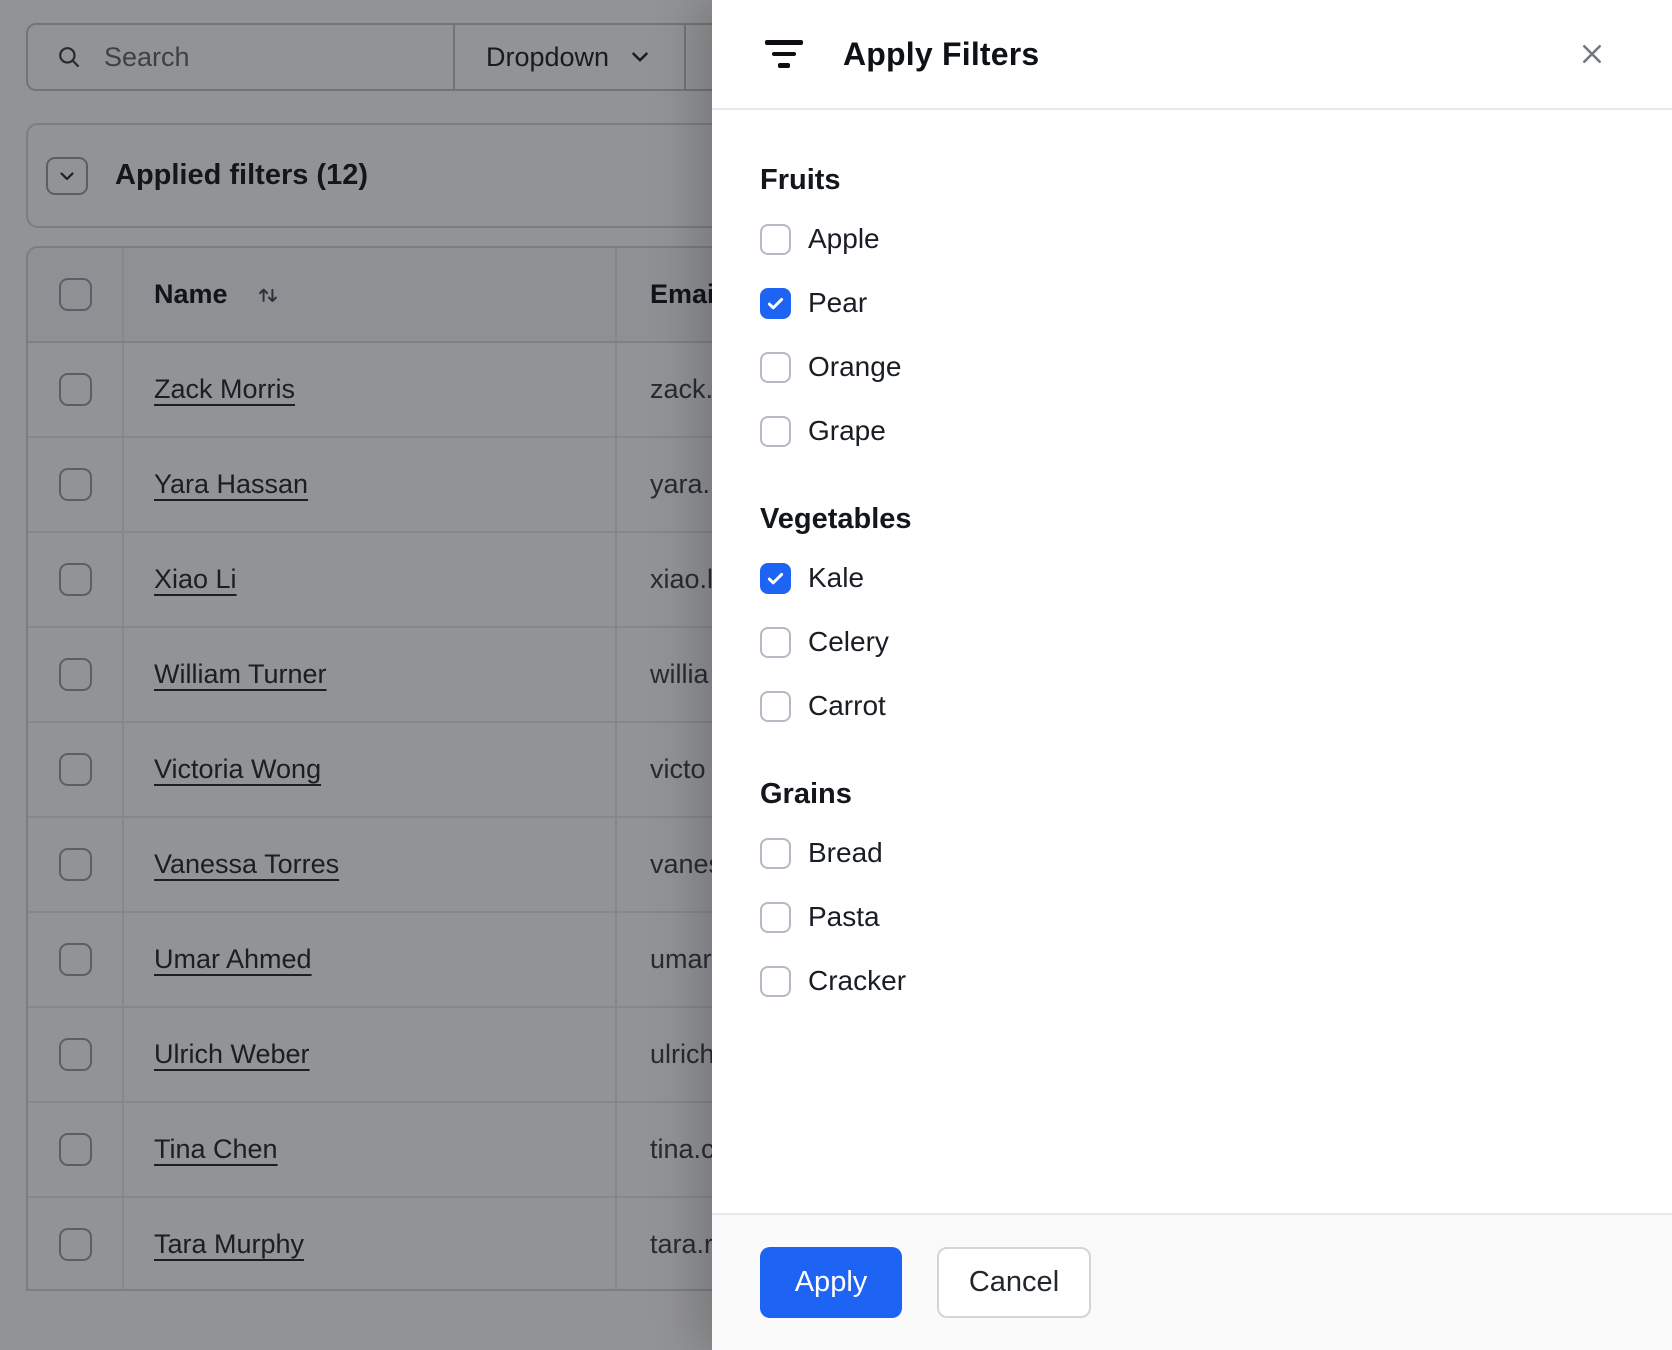 The width and height of the screenshot is (1672, 1350). What do you see at coordinates (1196, 431) in the screenshot?
I see `filter-option: Grape` at bounding box center [1196, 431].